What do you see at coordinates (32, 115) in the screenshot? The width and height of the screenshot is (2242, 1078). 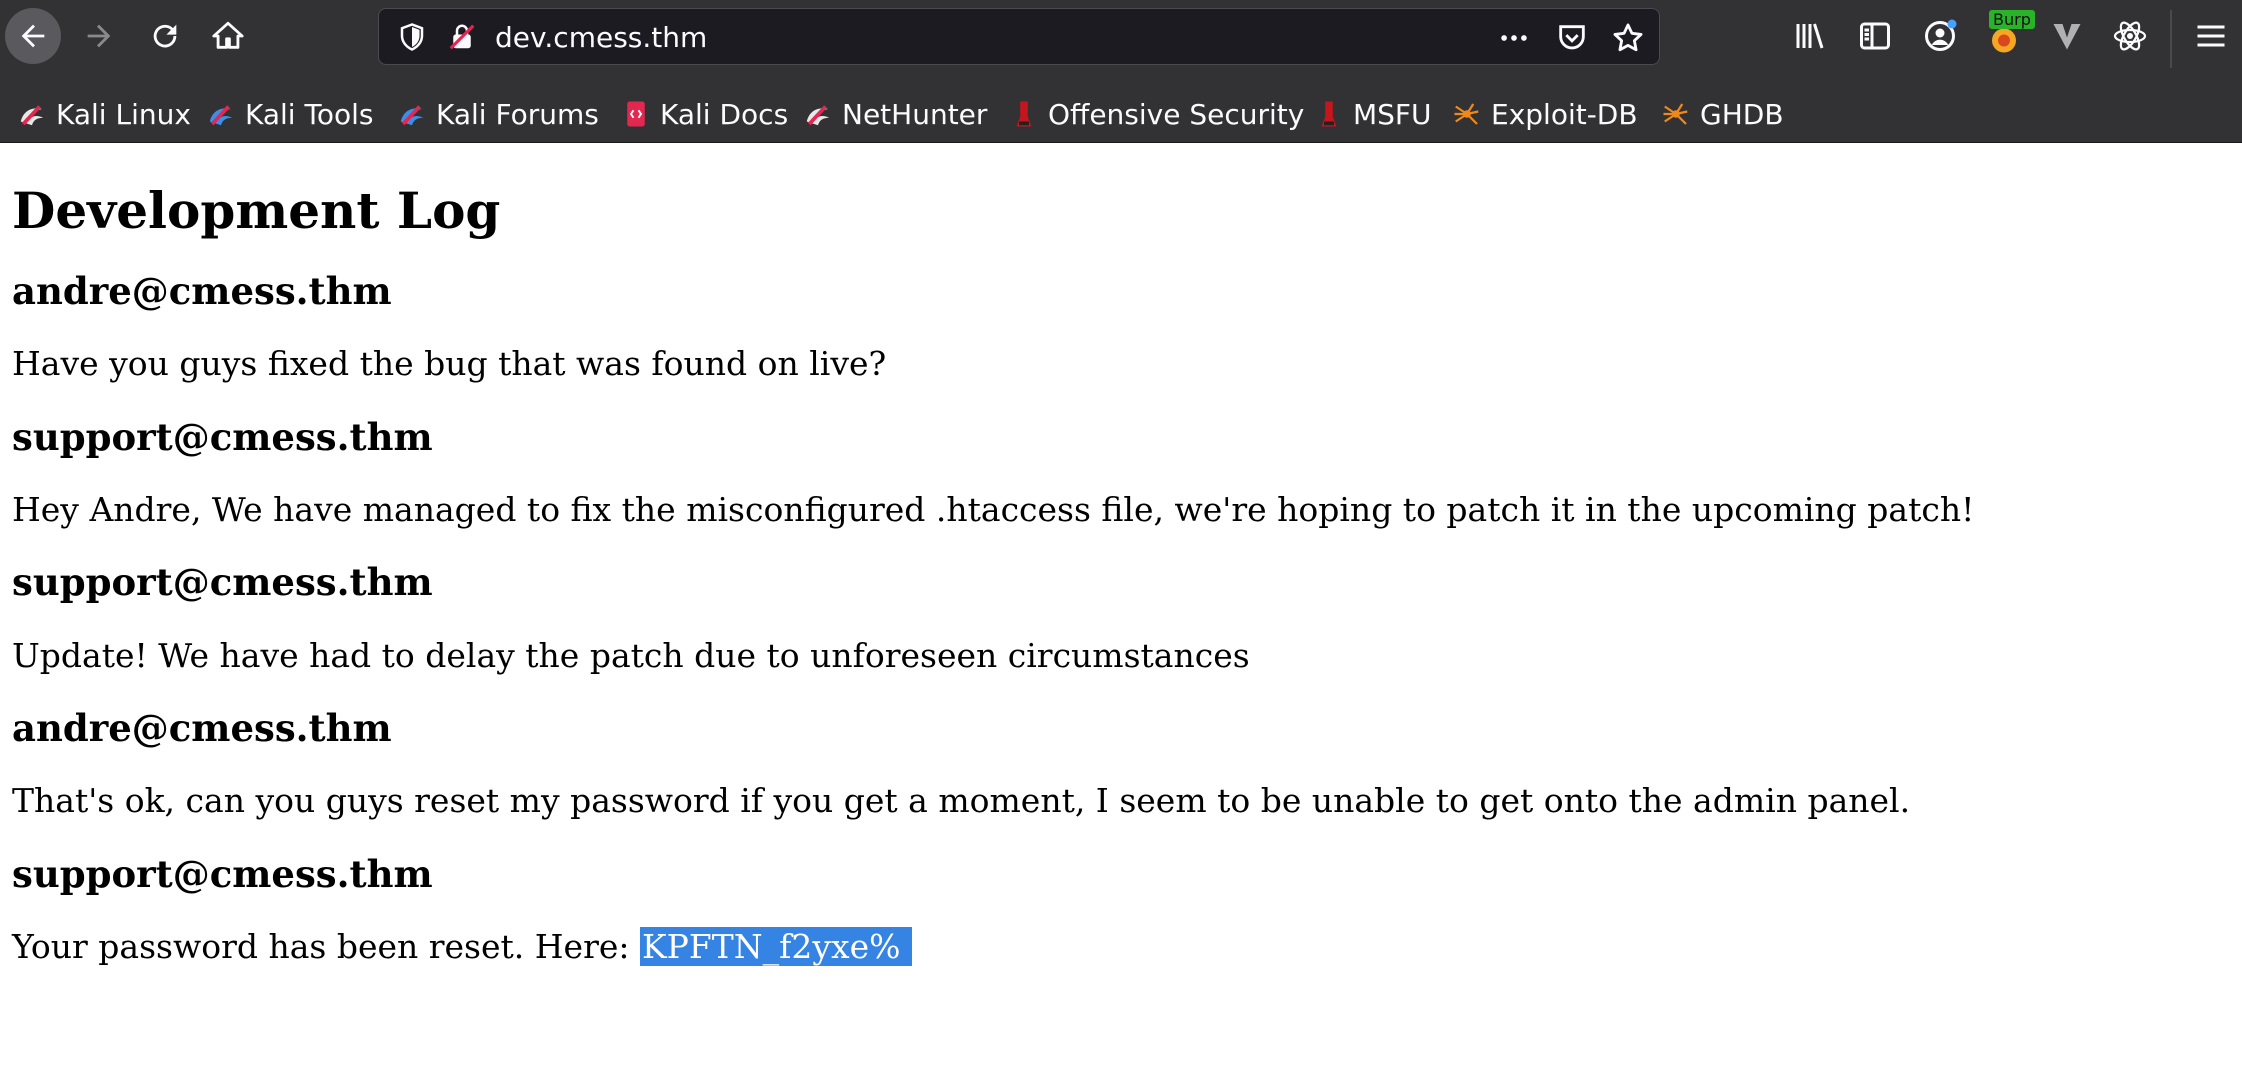 I see `kali-dragon-icon` at bounding box center [32, 115].